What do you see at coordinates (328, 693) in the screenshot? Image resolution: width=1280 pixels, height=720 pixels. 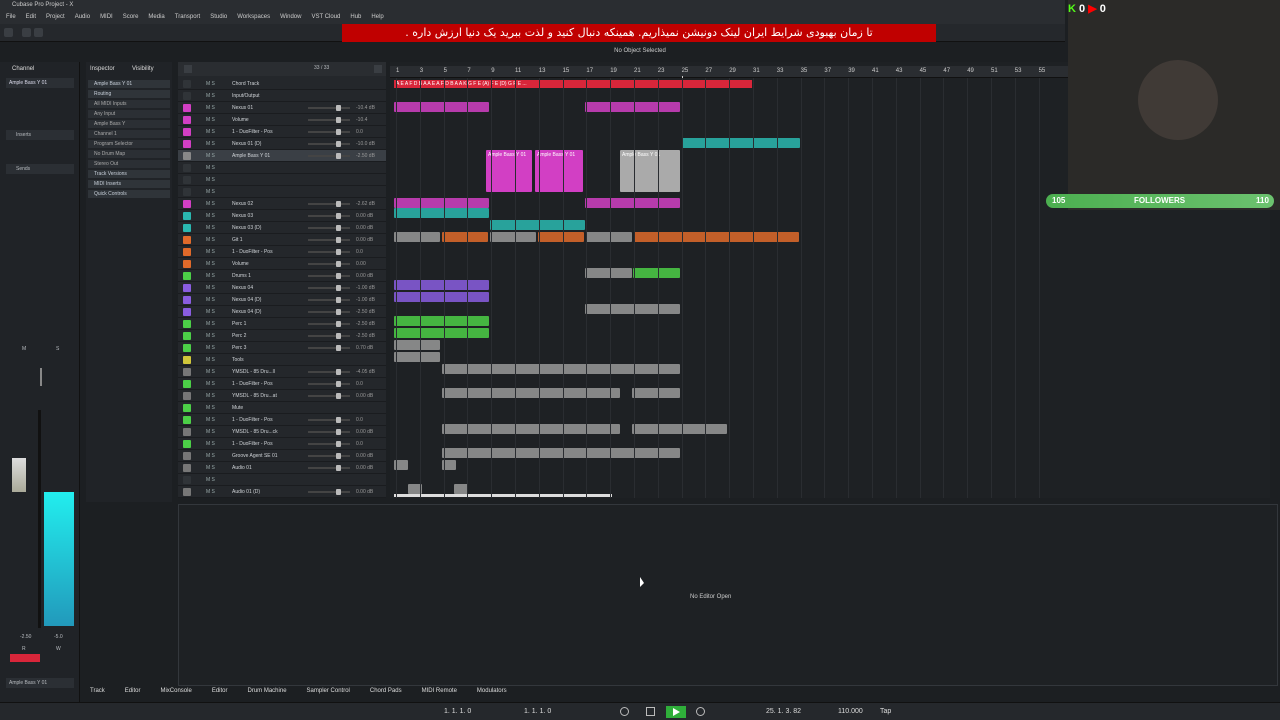 I see `lower-tab-sampler-control: Sampler Control` at bounding box center [328, 693].